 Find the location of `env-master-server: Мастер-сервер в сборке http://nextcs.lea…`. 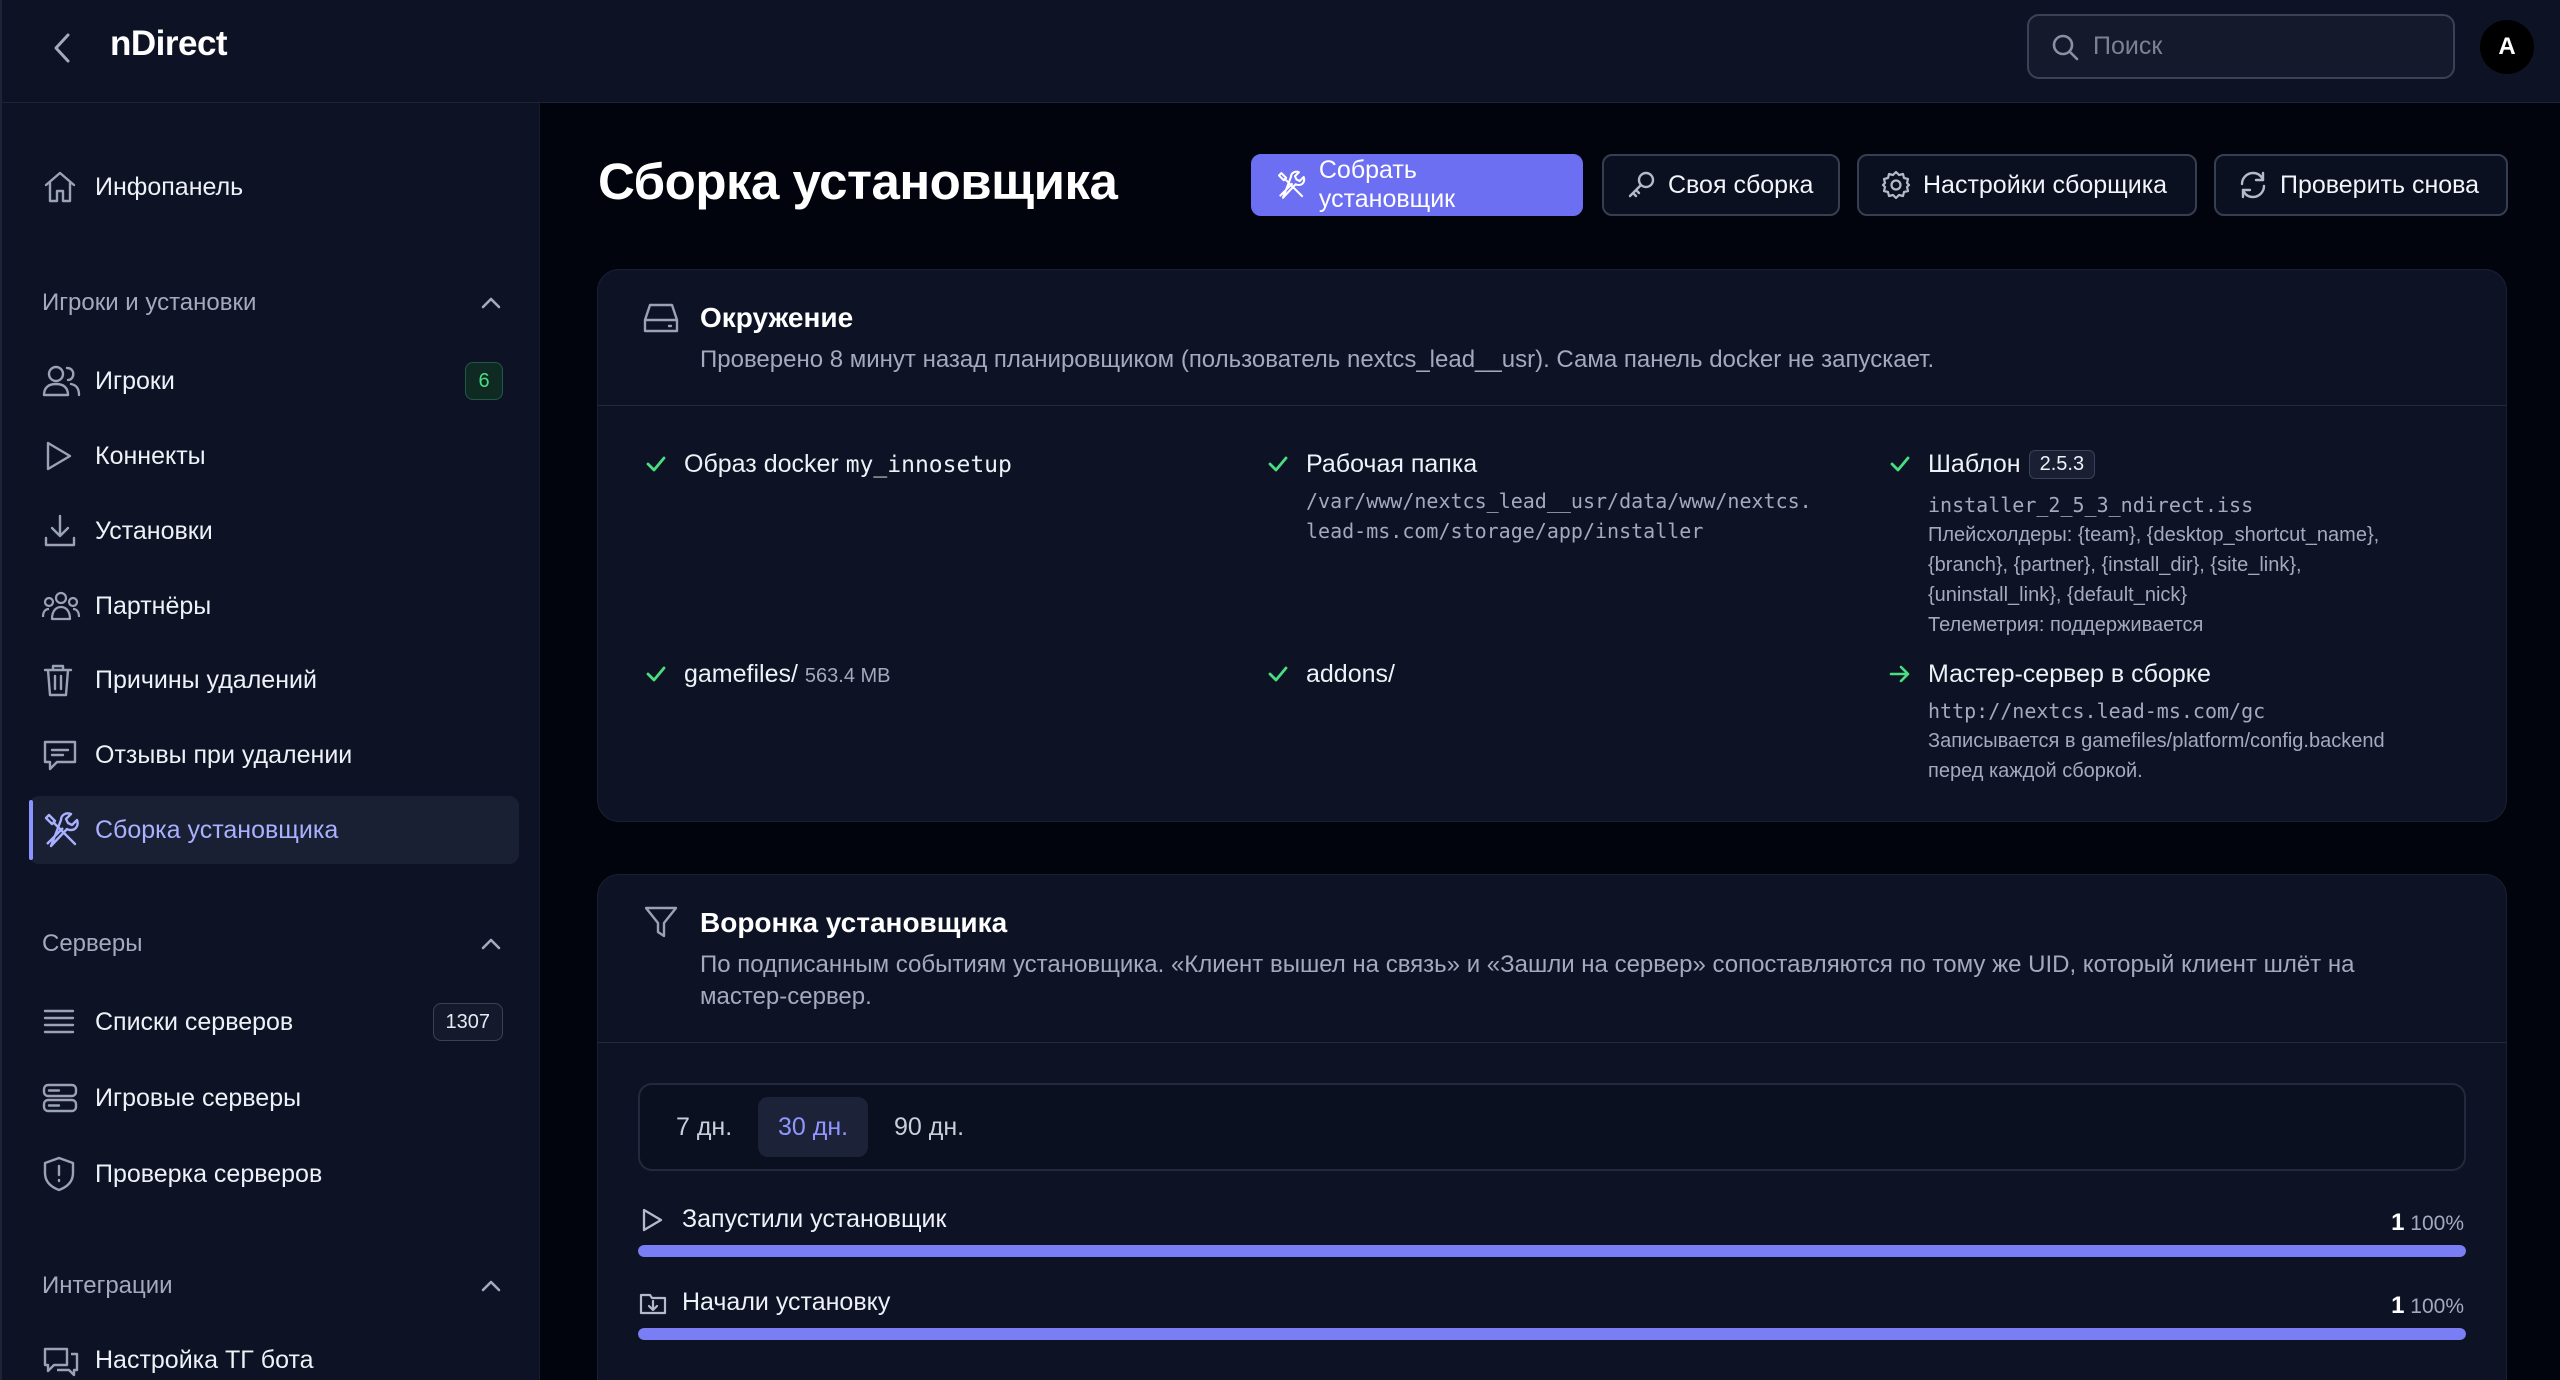

env-master-server: Мастер-сервер в сборке http://nextcs.lea… is located at coordinates (2188, 725).